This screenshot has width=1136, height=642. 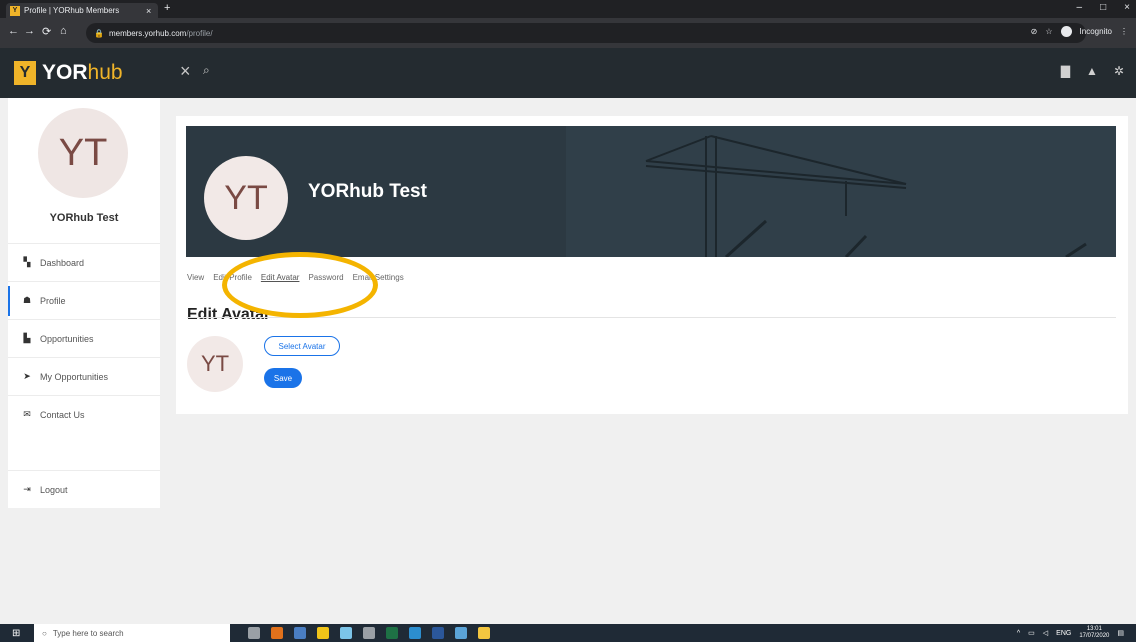 I want to click on language-indicator: ENG, so click(x=1063, y=633).